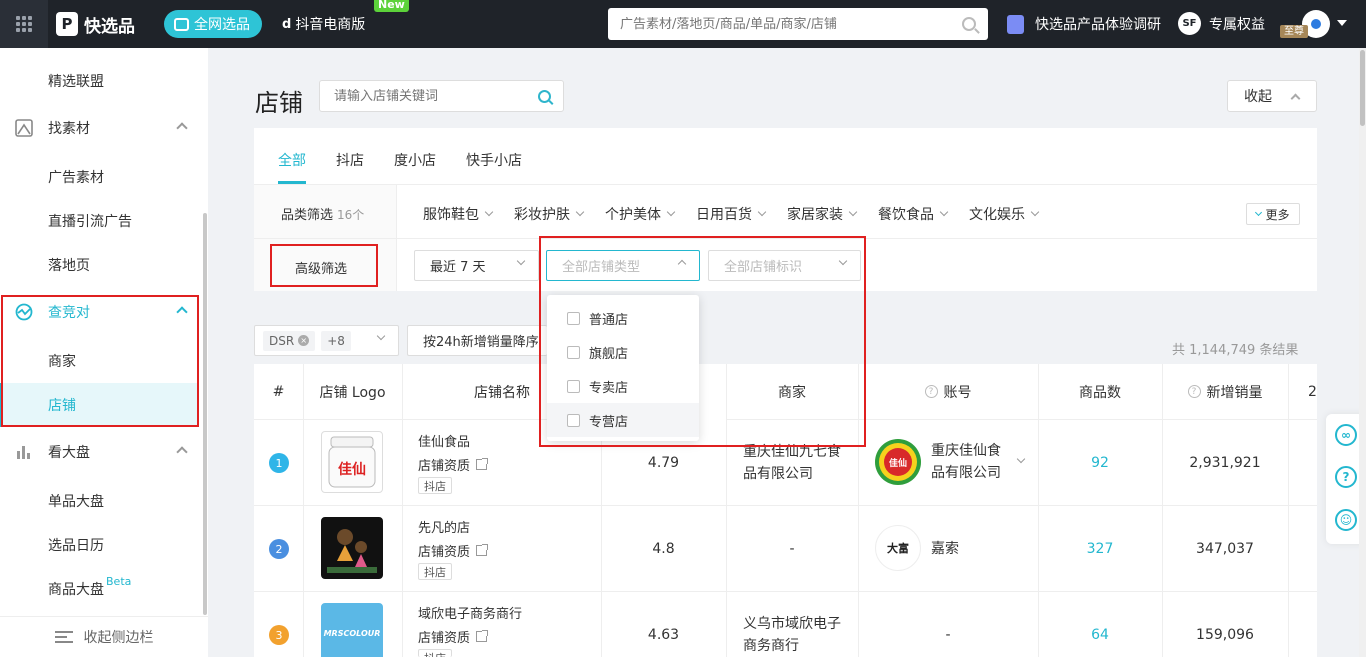  What do you see at coordinates (279, 463) in the screenshot?
I see `rank-badge: 1` at bounding box center [279, 463].